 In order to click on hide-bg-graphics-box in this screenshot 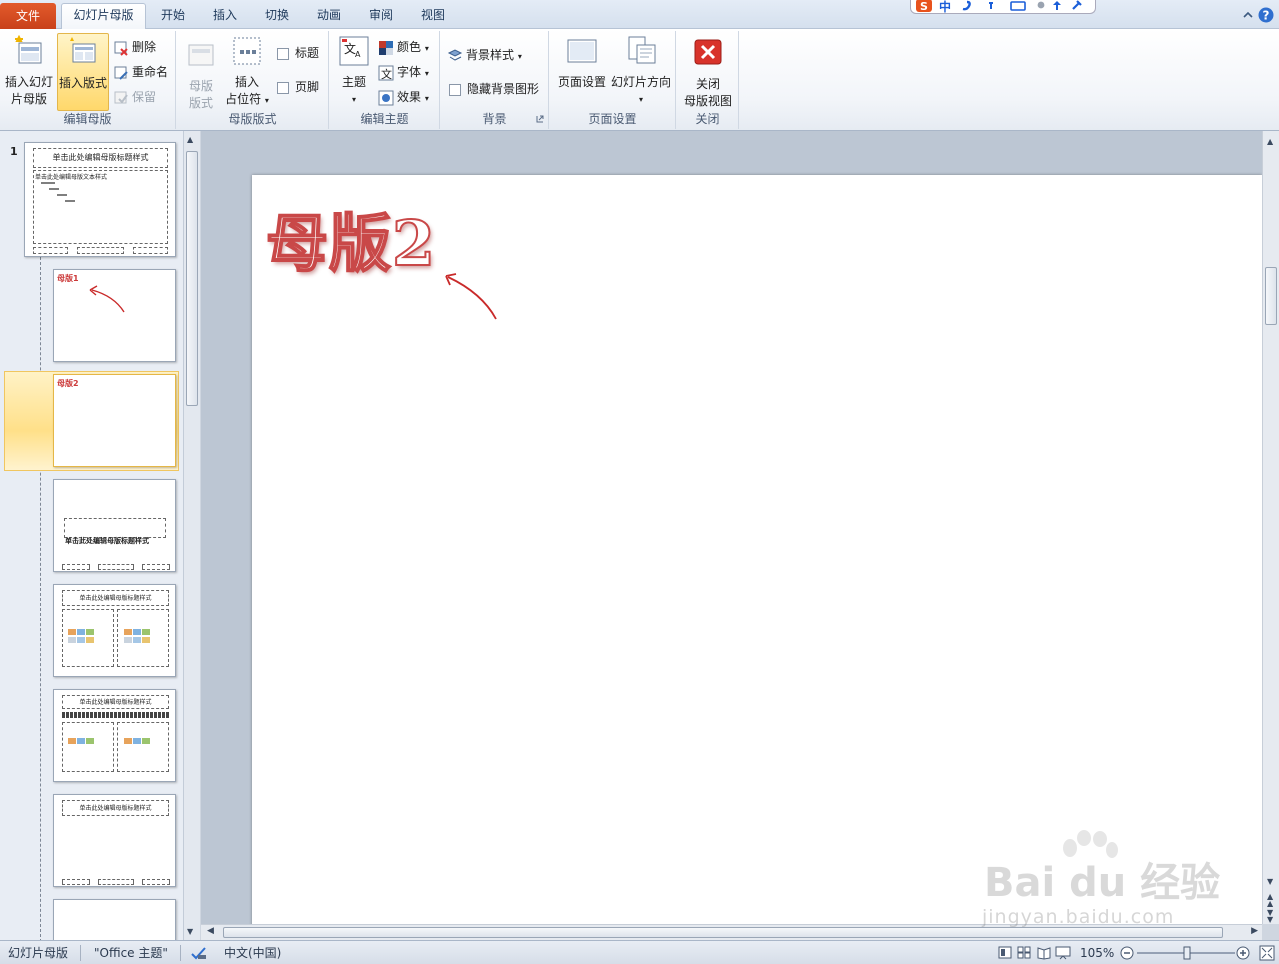, I will do `click(455, 89)`.